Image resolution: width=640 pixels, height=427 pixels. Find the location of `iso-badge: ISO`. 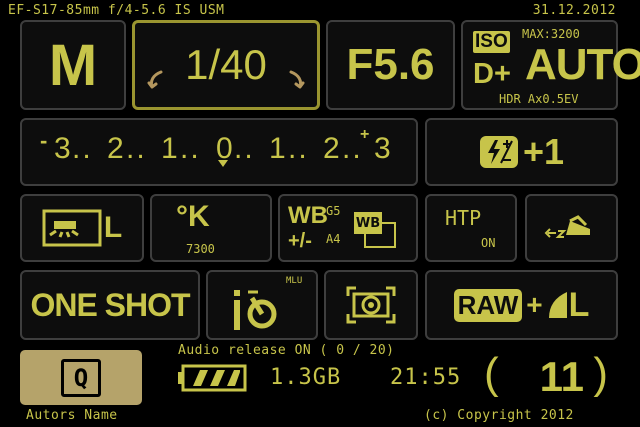

iso-badge: ISO is located at coordinates (491, 42).